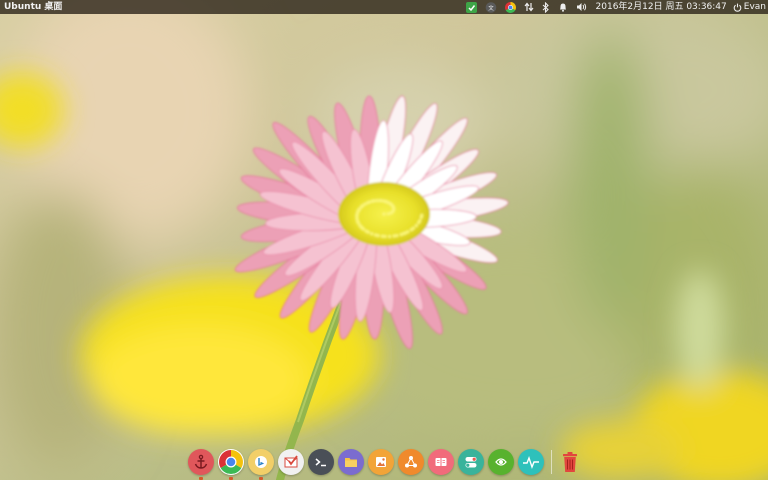 Image resolution: width=768 pixels, height=480 pixels. Describe the element at coordinates (737, 7) in the screenshot. I see `power-icon` at that location.